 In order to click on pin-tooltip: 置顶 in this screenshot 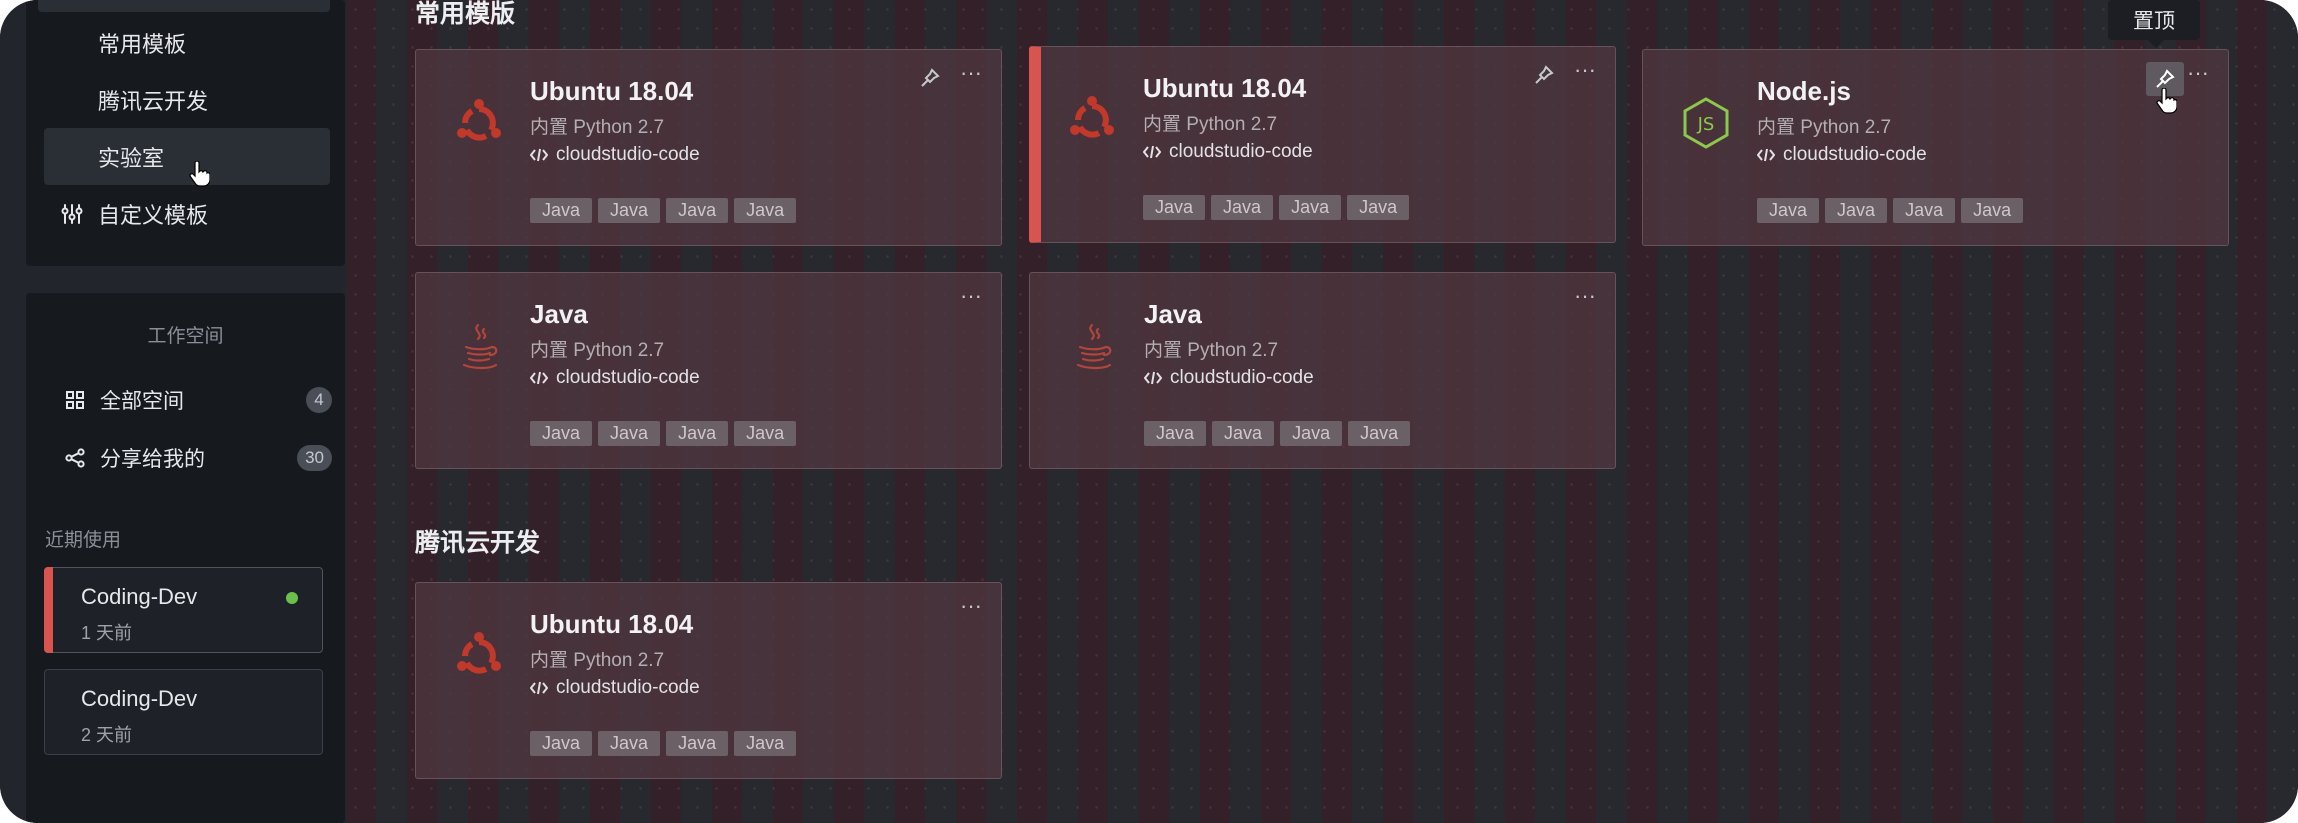, I will do `click(2154, 24)`.